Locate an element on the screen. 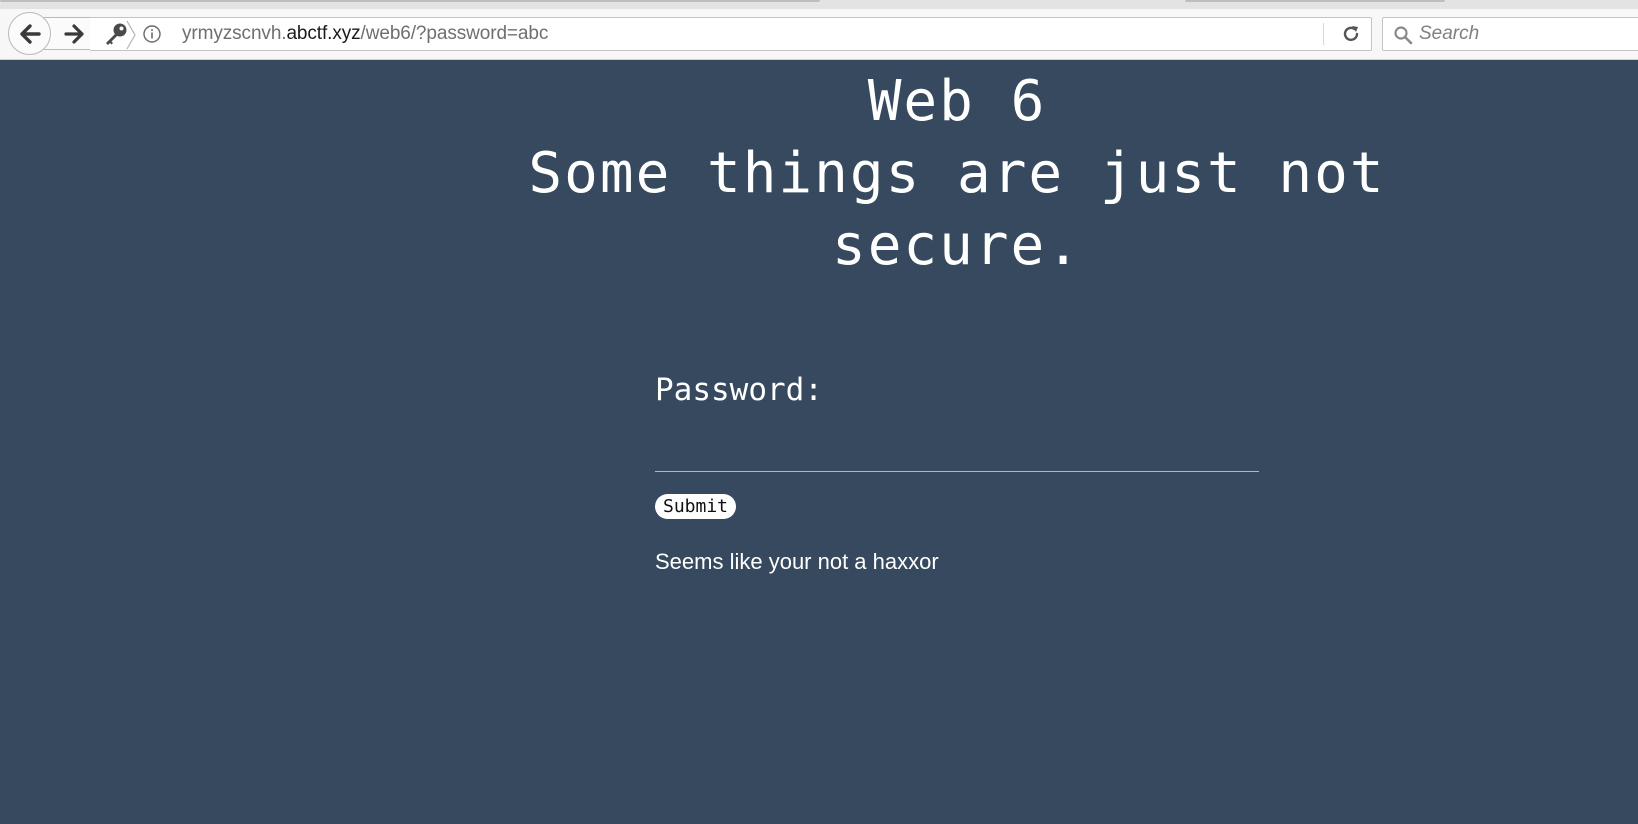 The height and width of the screenshot is (824, 1638). url-text: yrmyzscnvh.abctf.xyz/web6/?password=abc is located at coordinates (365, 34).